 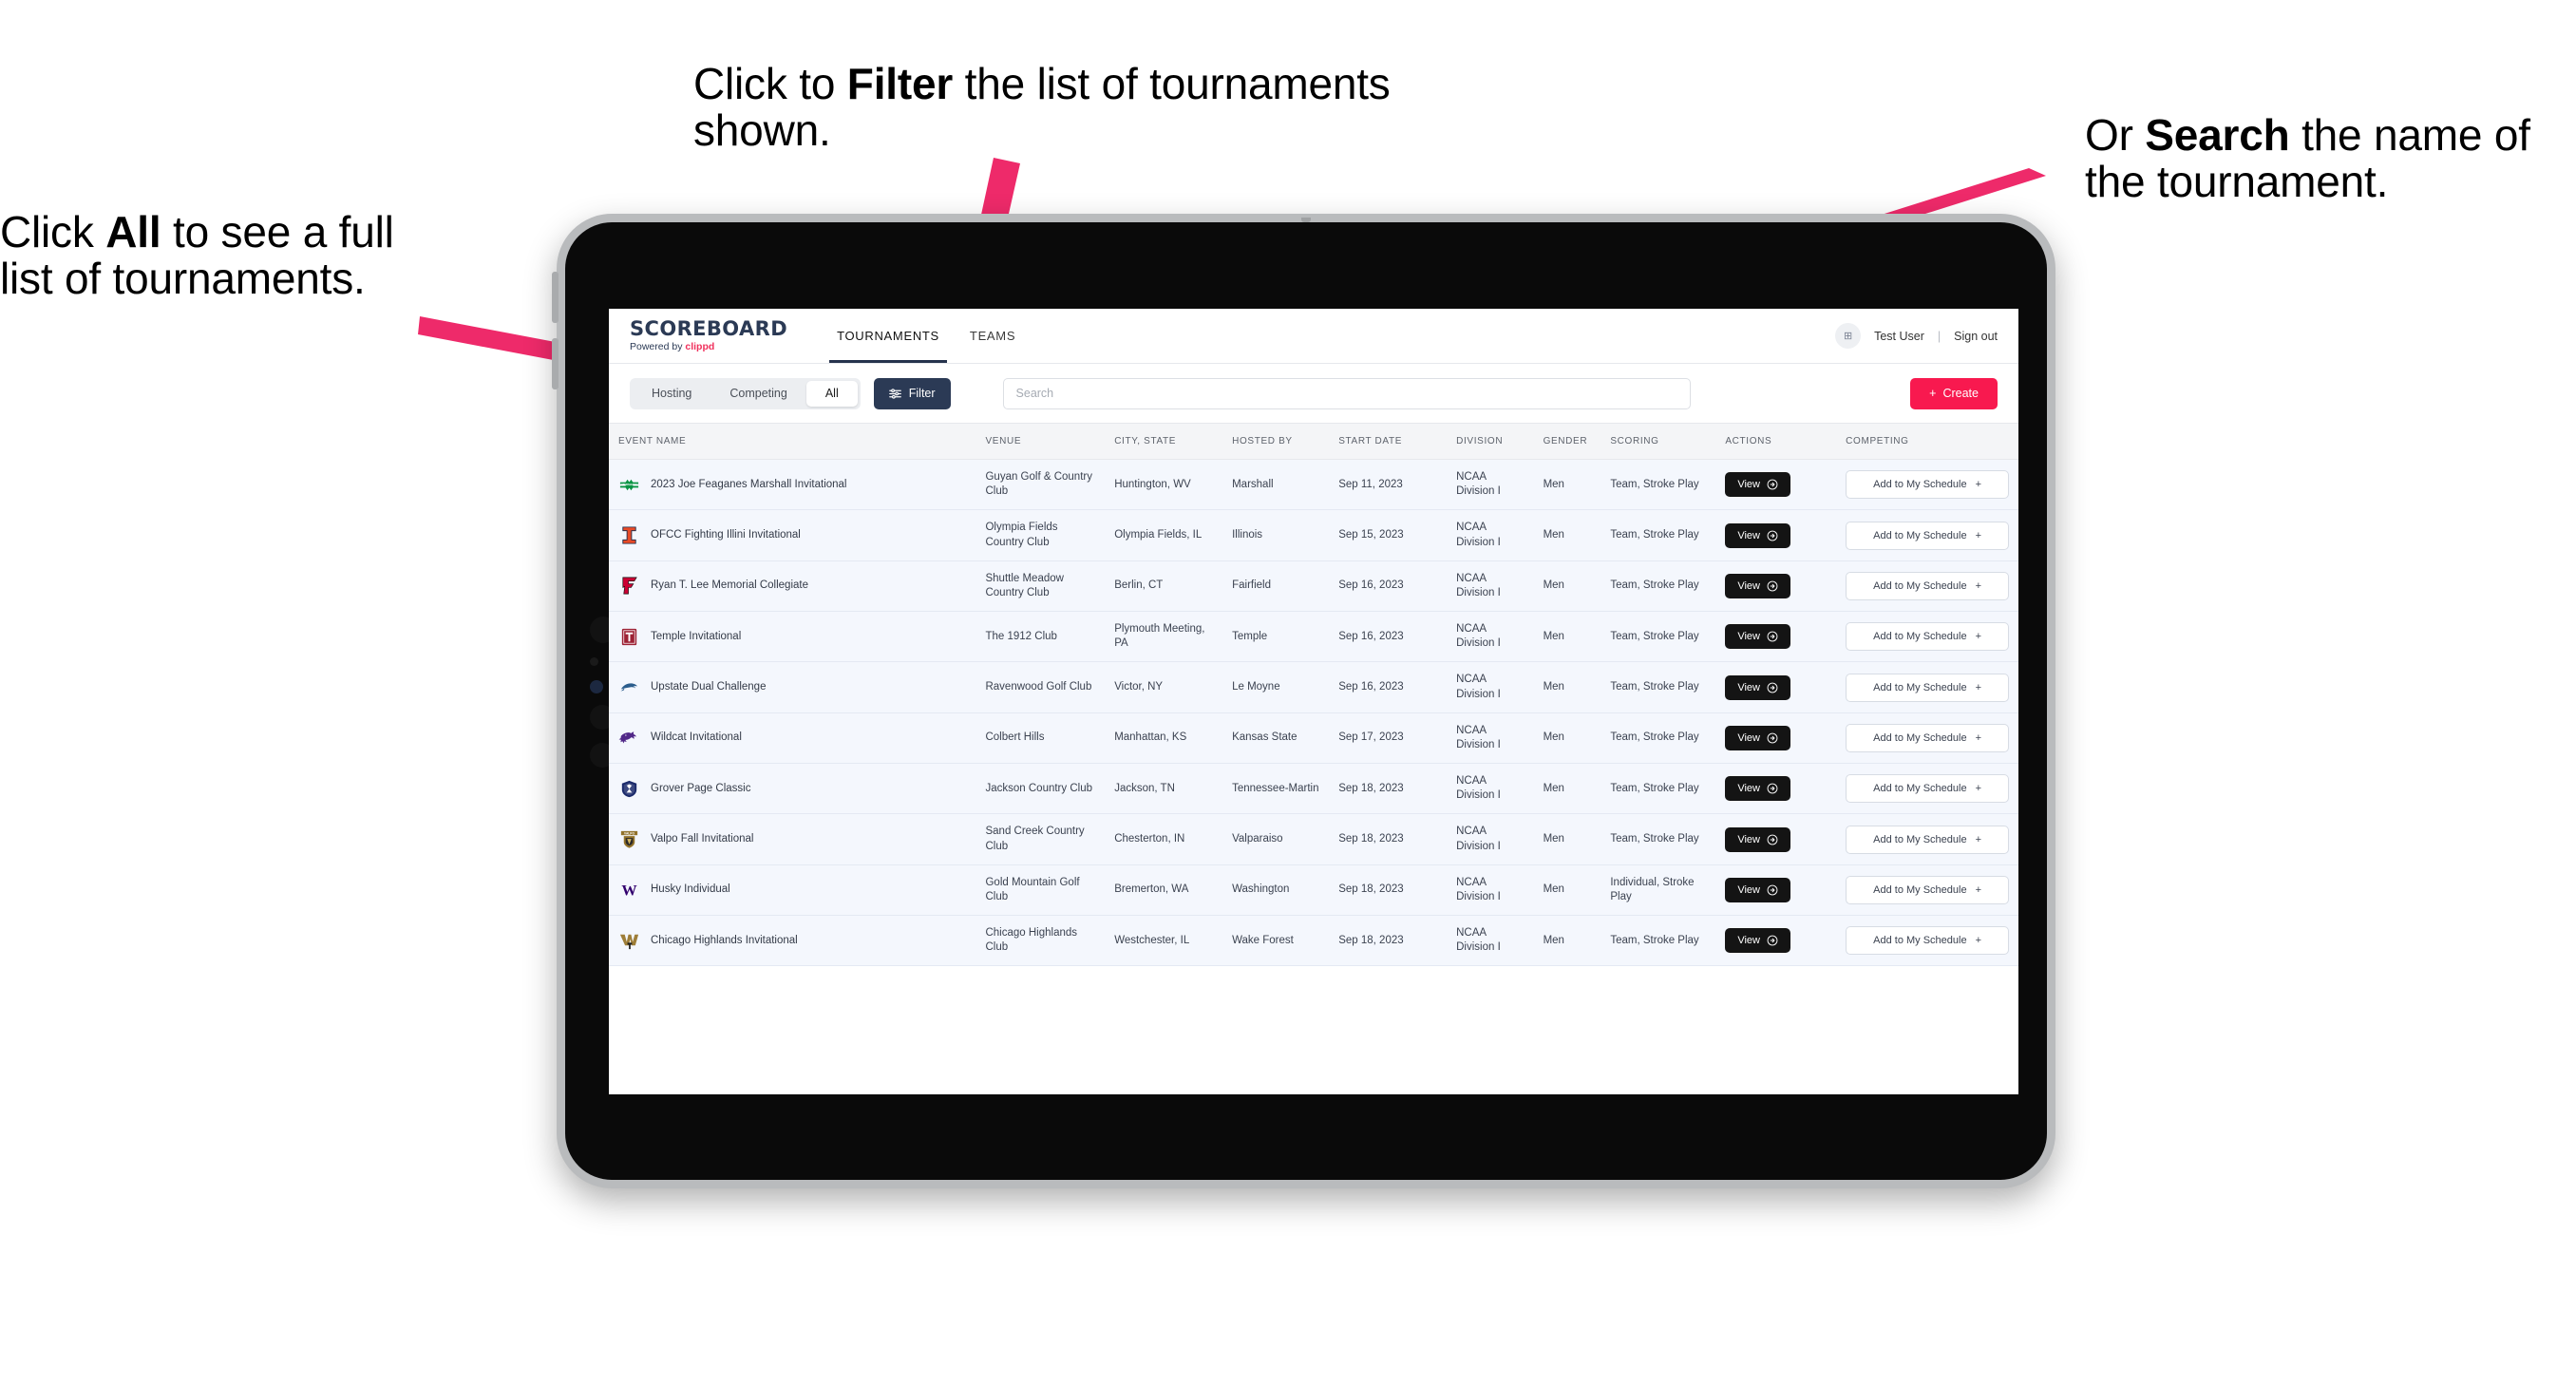 What do you see at coordinates (1276, 586) in the screenshot?
I see `cell-hosted-by: Fairfield` at bounding box center [1276, 586].